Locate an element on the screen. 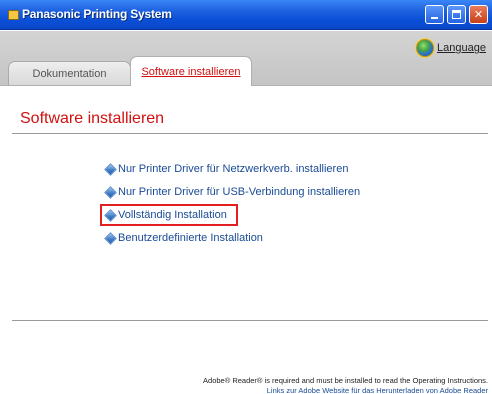  minimize-icon is located at coordinates (434, 18).